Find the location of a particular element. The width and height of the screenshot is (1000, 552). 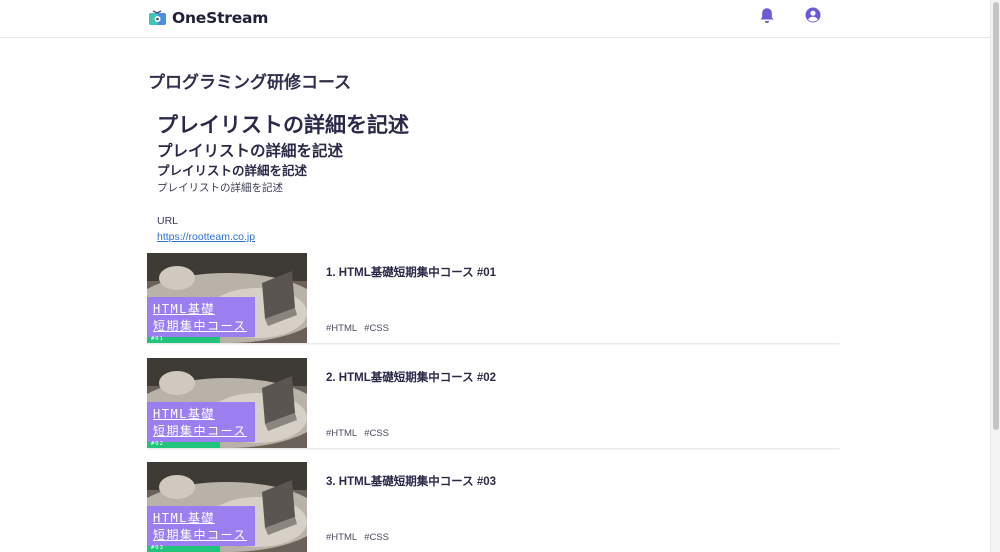

course-title: プログラミング研修コース is located at coordinates (250, 82).